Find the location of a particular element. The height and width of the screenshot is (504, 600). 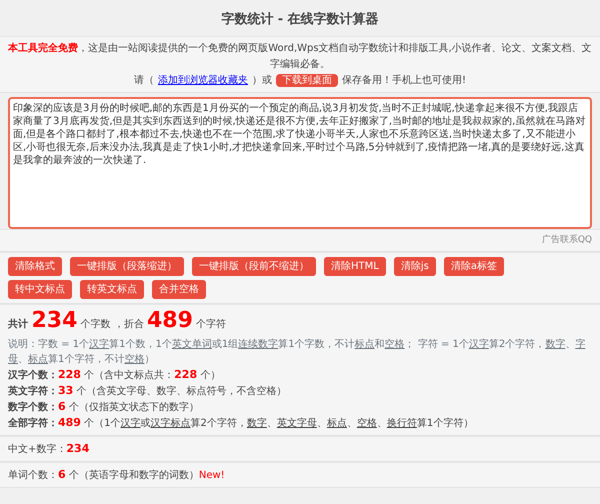

intro-text: 本工具完全免费，这是由一站阅读提供的一个免费的网页版Word,Wps文档自动字数统计和排版工具,小说作者、论文、文案文档、文字编辑必备。 is located at coordinates (300, 56).